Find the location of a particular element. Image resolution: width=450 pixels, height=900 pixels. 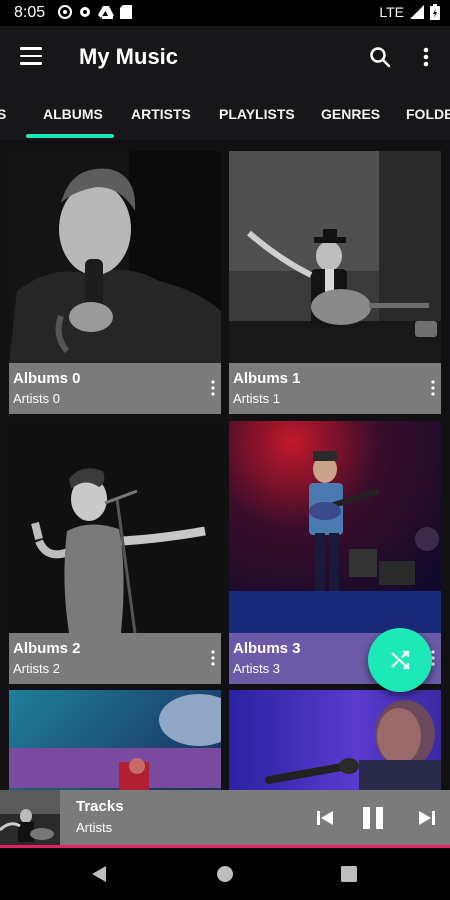

nav-home-icon is located at coordinates (225, 874).